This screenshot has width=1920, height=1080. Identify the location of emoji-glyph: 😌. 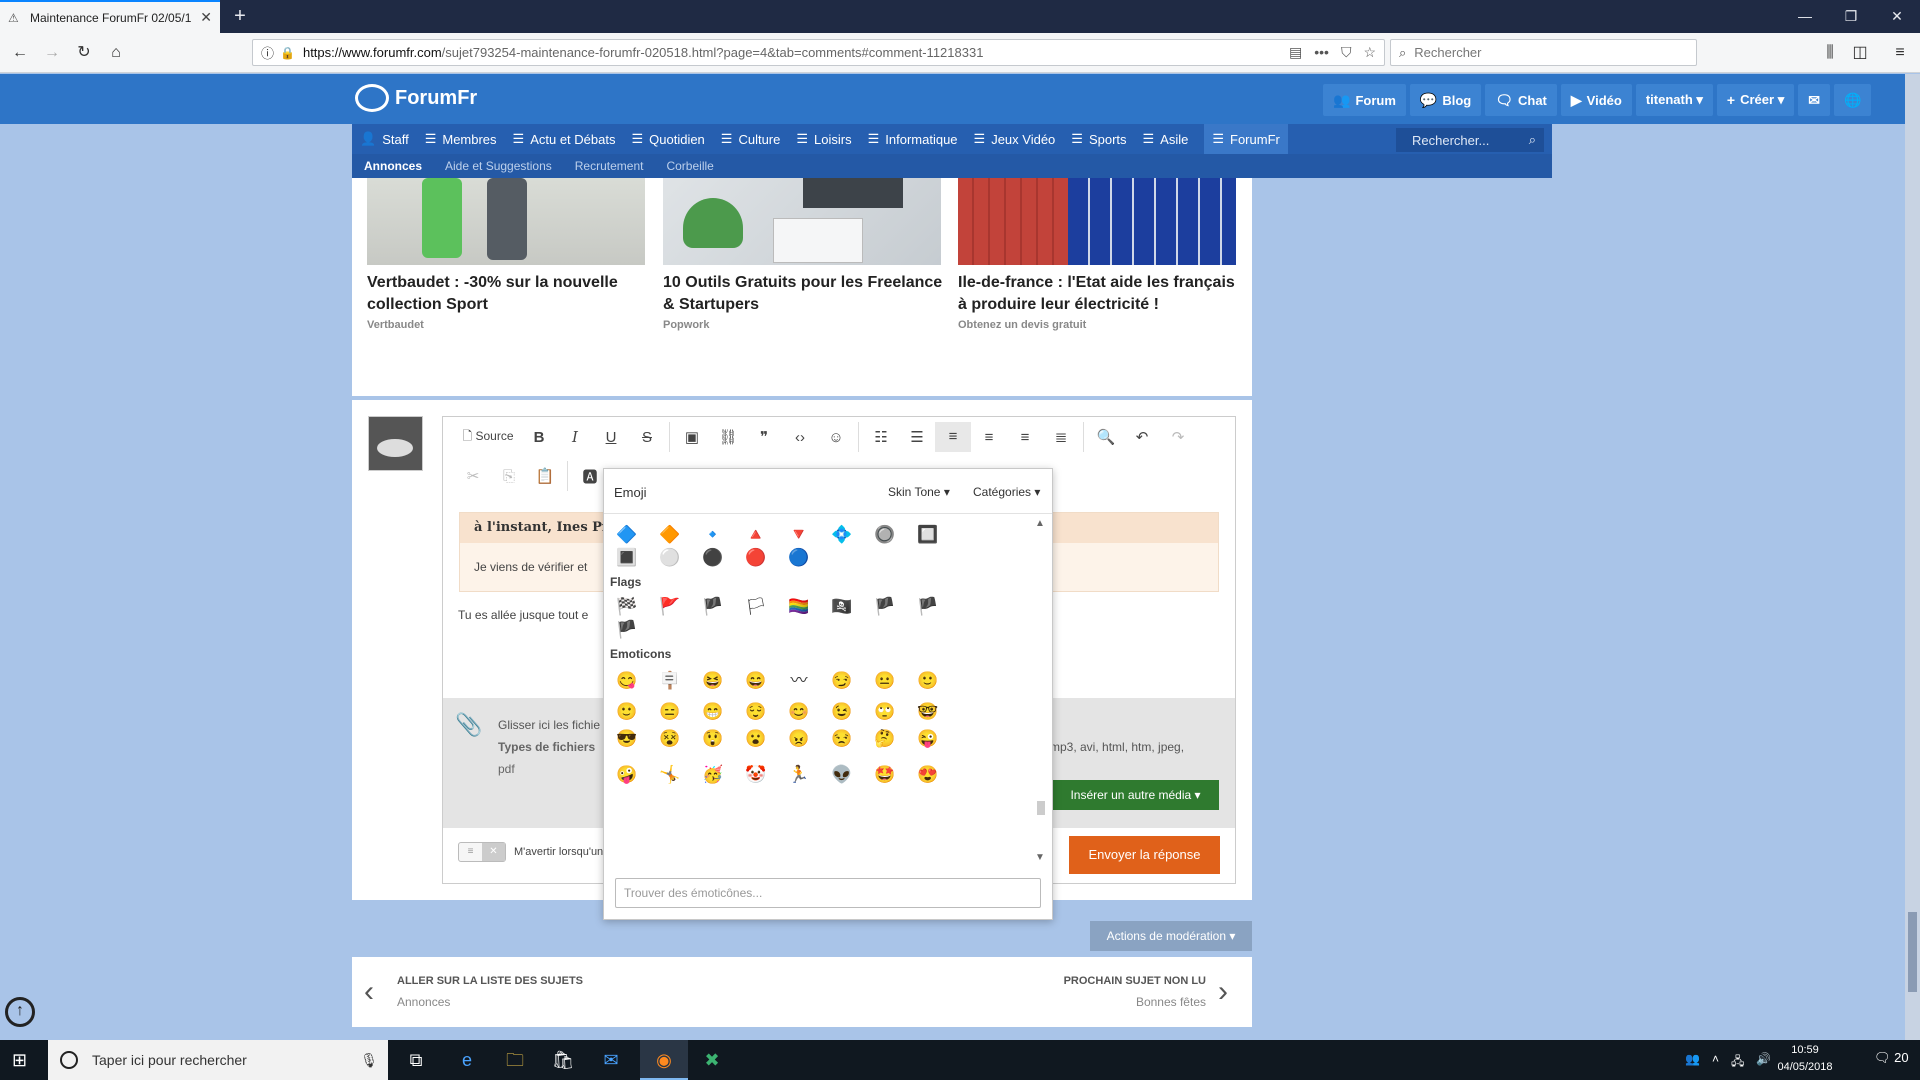
(756, 712).